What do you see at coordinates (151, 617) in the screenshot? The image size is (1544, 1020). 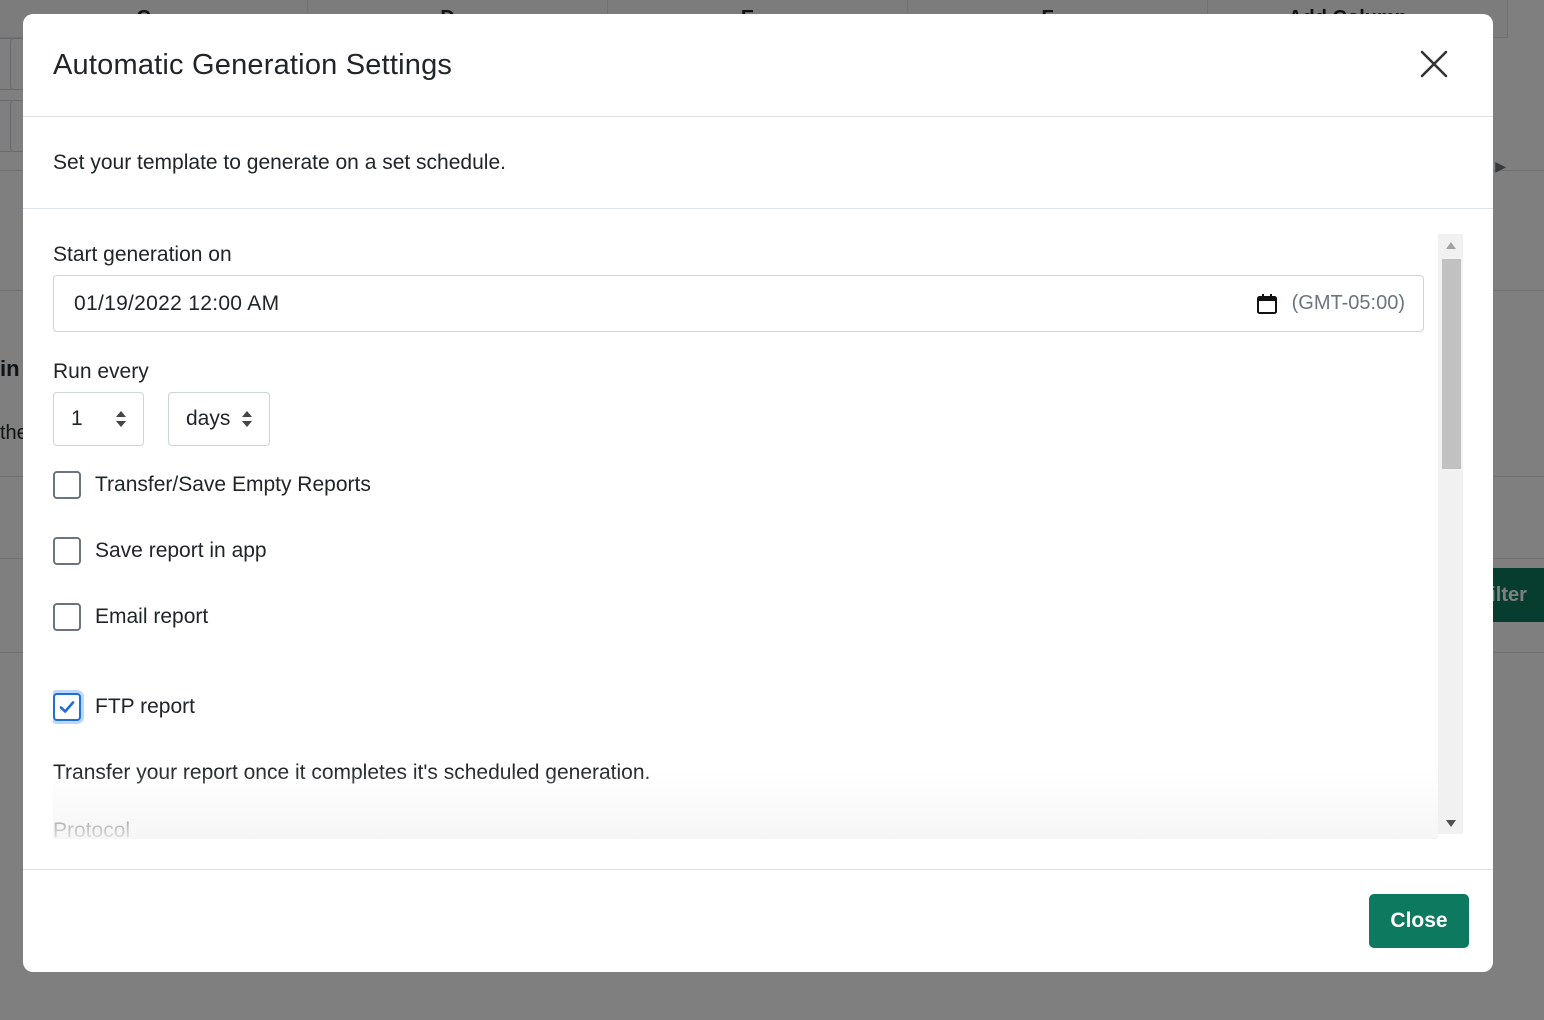 I see `email-report-label: Email report` at bounding box center [151, 617].